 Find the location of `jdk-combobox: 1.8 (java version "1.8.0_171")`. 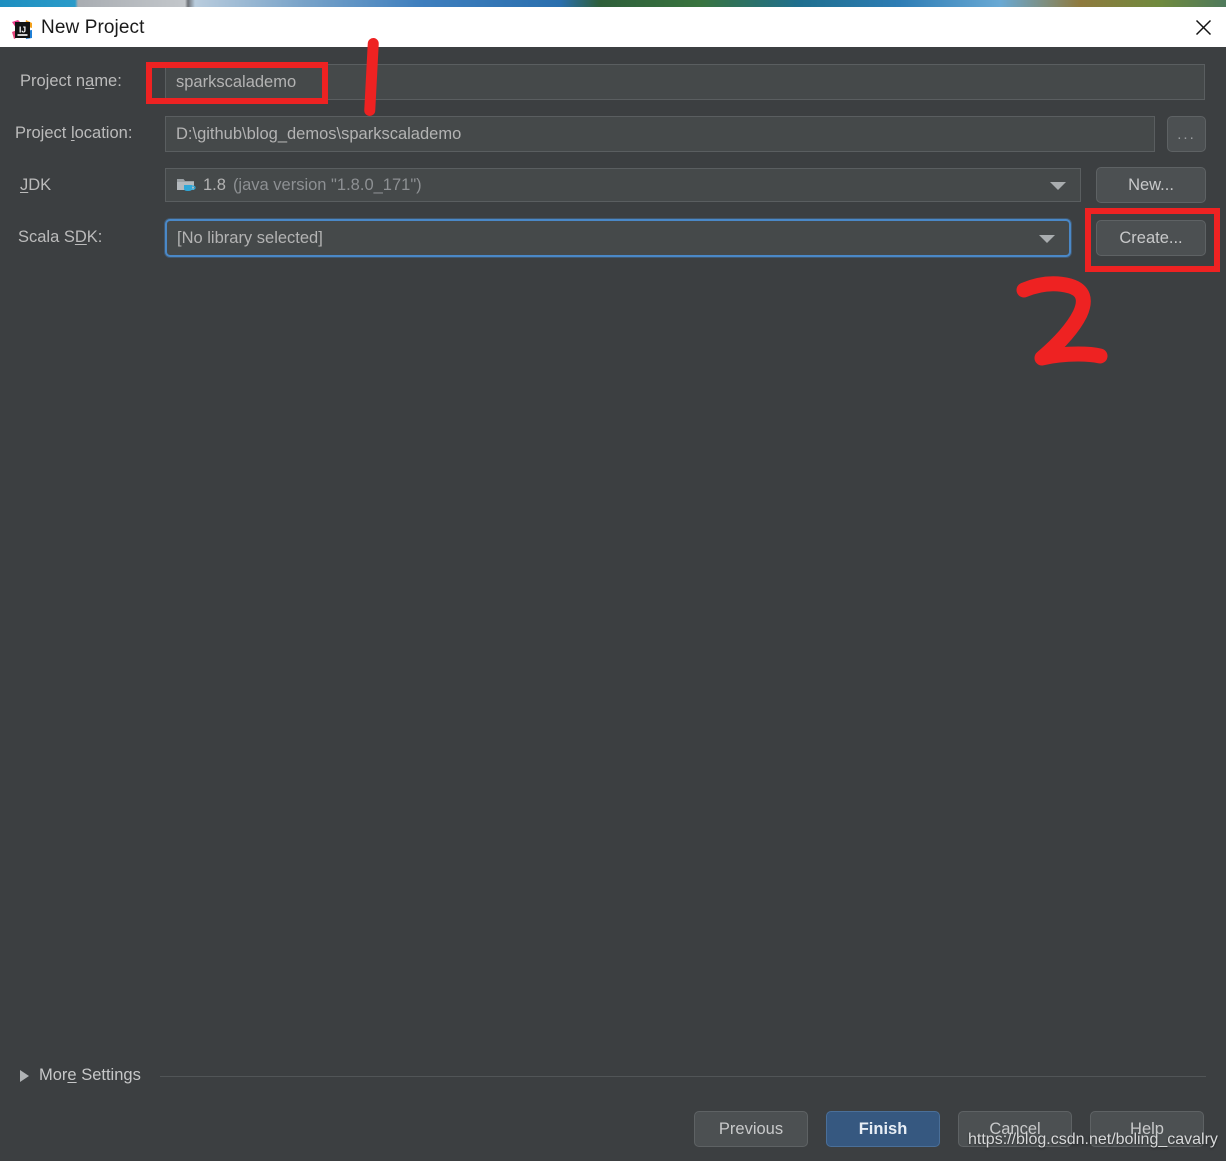

jdk-combobox: 1.8 (java version "1.8.0_171") is located at coordinates (623, 185).